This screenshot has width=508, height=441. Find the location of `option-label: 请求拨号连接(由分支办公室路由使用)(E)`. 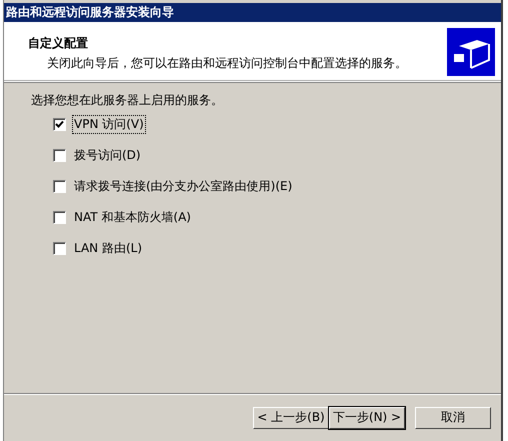

option-label: 请求拨号连接(由分支办公室路由使用)(E) is located at coordinates (183, 186).